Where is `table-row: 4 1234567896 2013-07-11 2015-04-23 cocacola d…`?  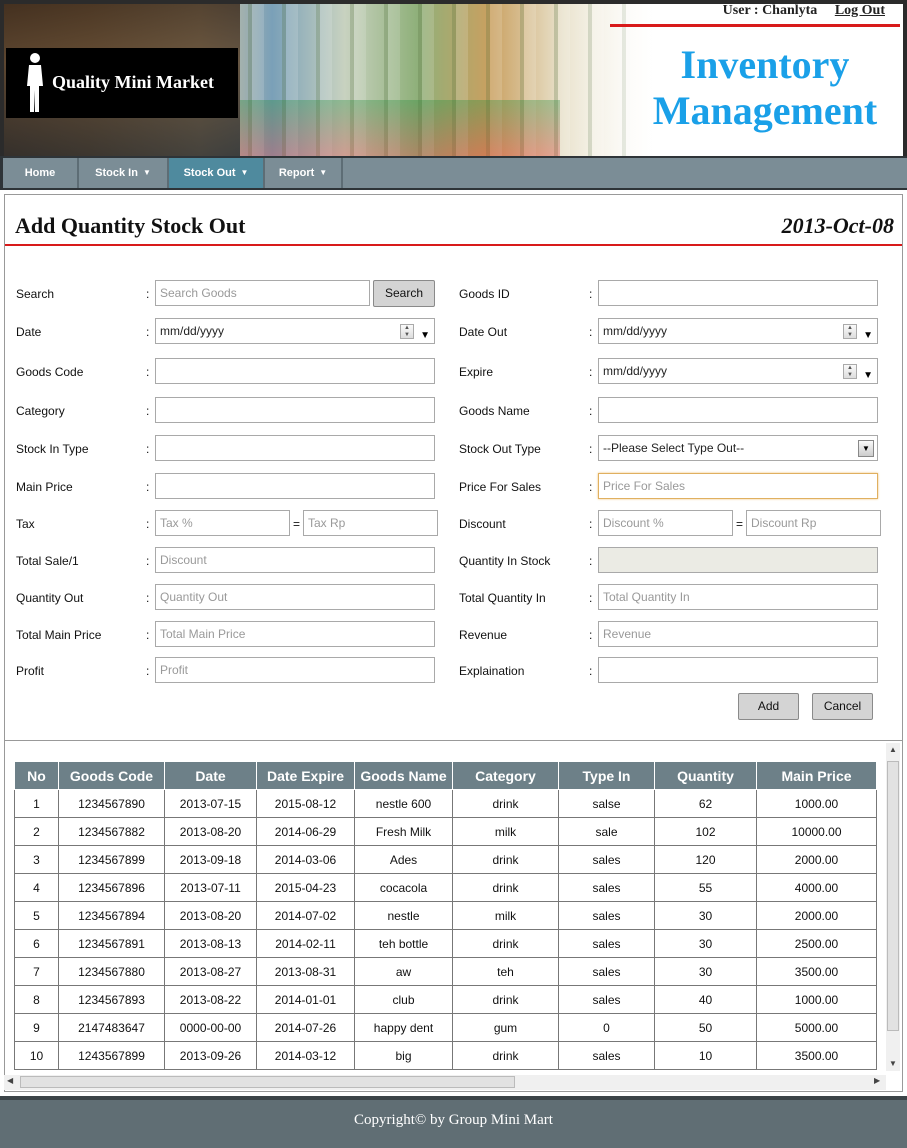 table-row: 4 1234567896 2013-07-11 2015-04-23 cocacola d… is located at coordinates (445, 887).